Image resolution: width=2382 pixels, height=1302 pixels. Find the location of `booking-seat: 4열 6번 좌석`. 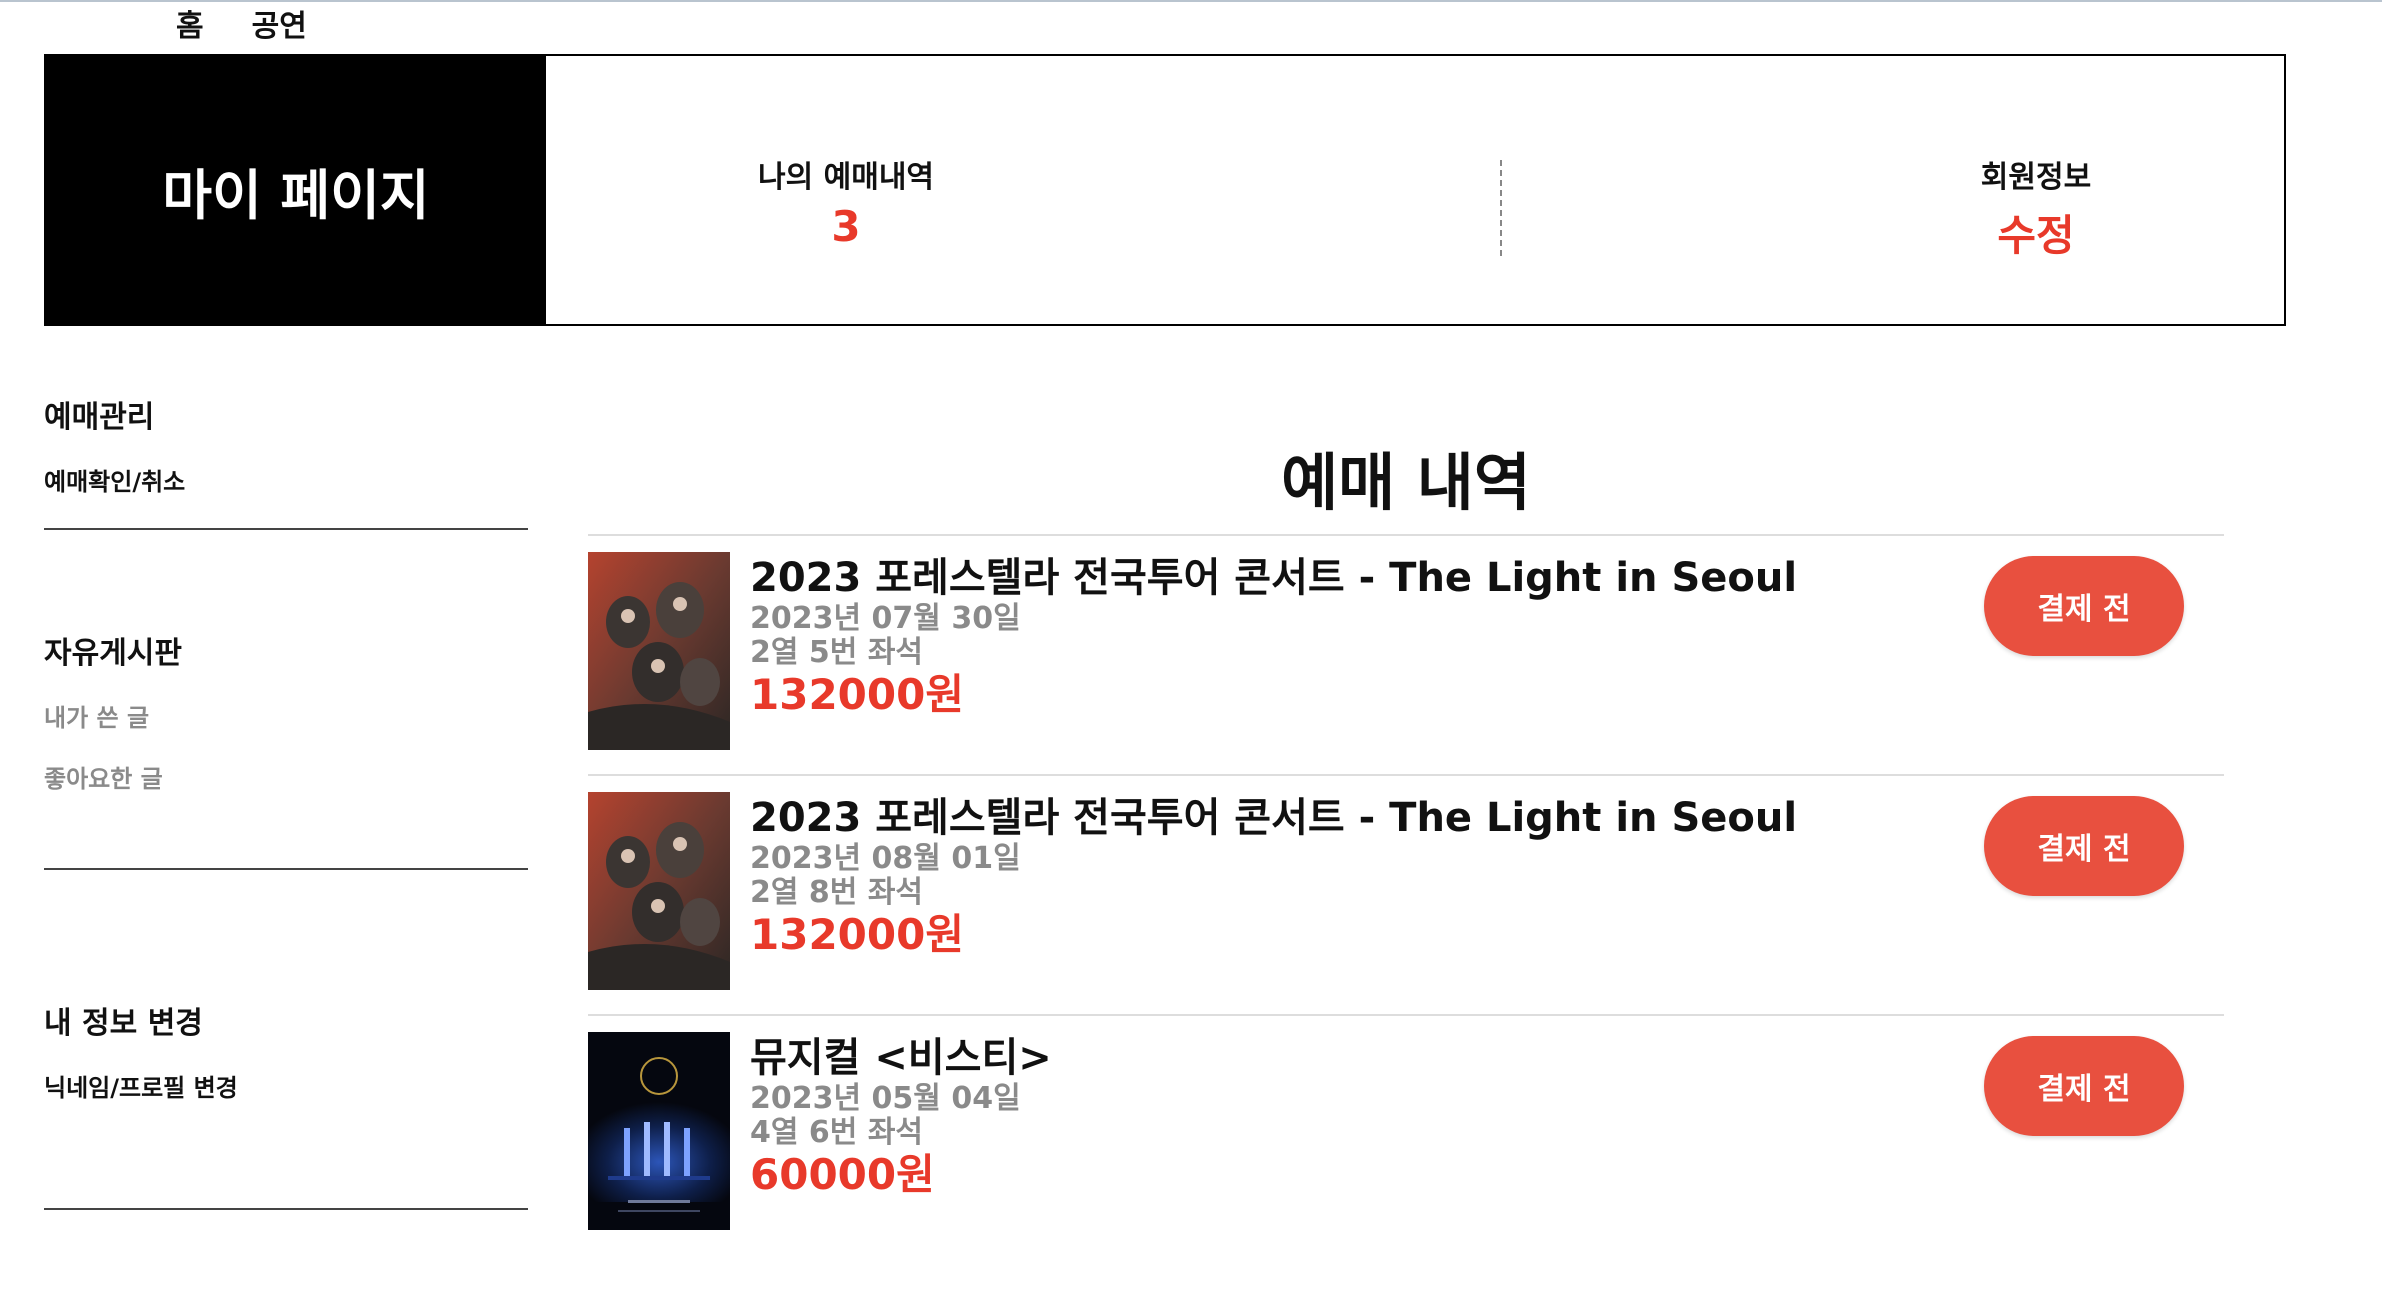

booking-seat: 4열 6번 좌석 is located at coordinates (837, 1132).